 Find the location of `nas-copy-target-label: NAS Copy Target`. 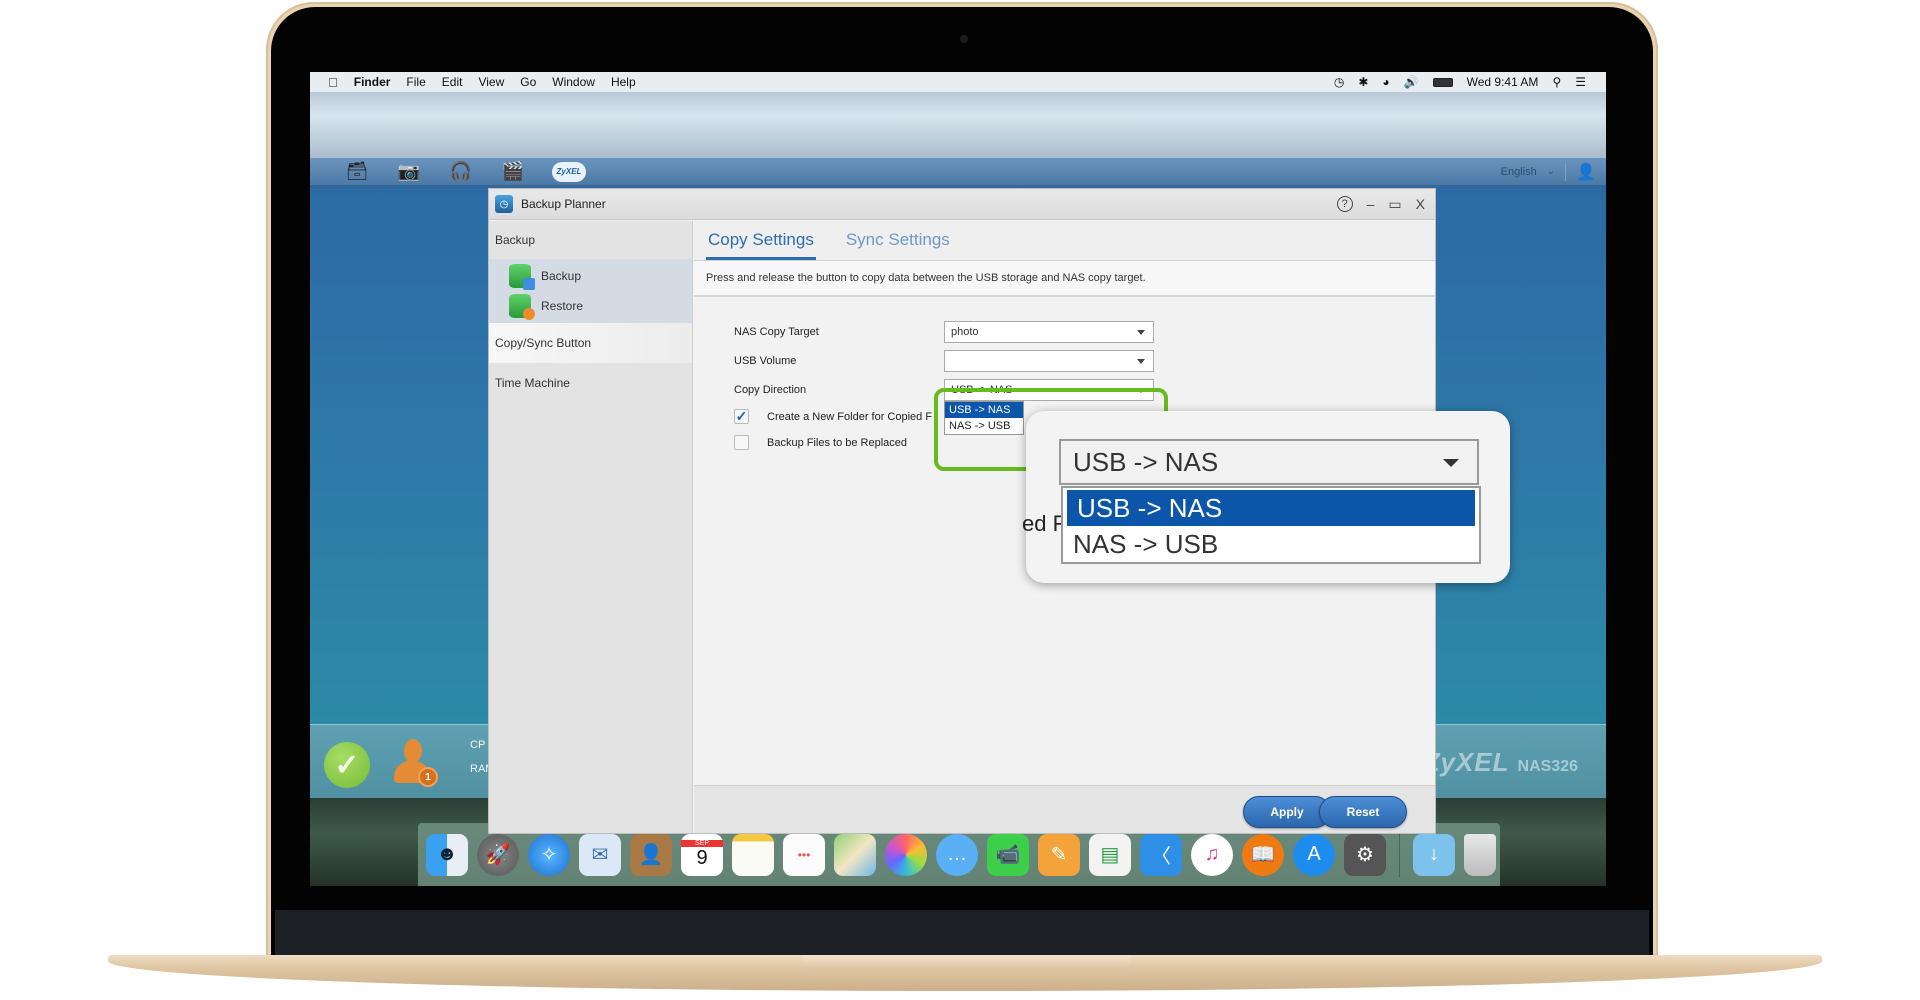

nas-copy-target-label: NAS Copy Target is located at coordinates (776, 332).